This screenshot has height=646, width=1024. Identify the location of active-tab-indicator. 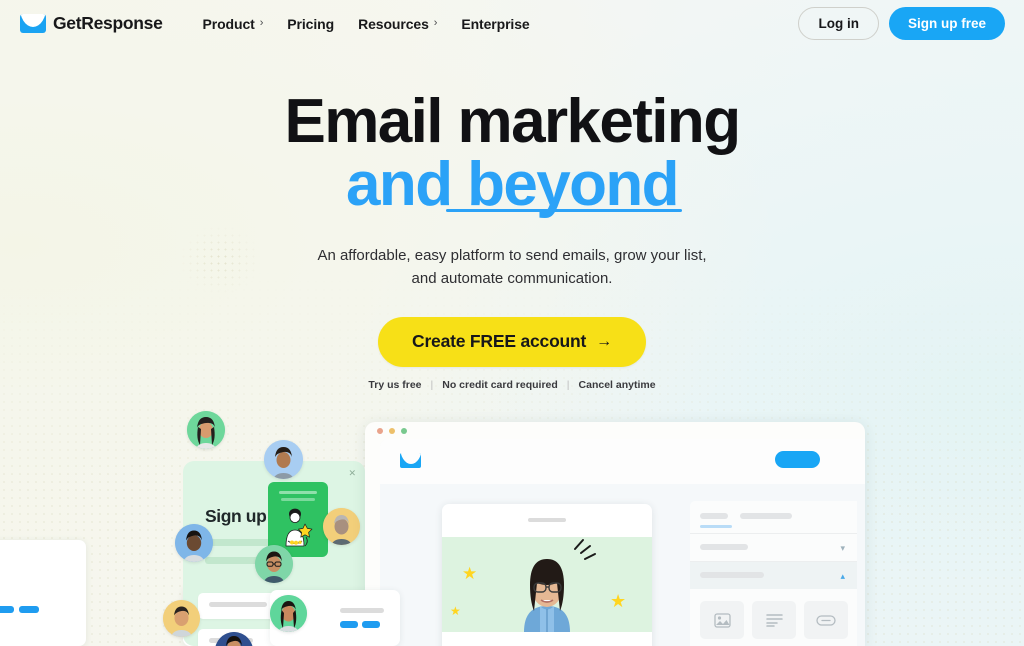
(716, 526).